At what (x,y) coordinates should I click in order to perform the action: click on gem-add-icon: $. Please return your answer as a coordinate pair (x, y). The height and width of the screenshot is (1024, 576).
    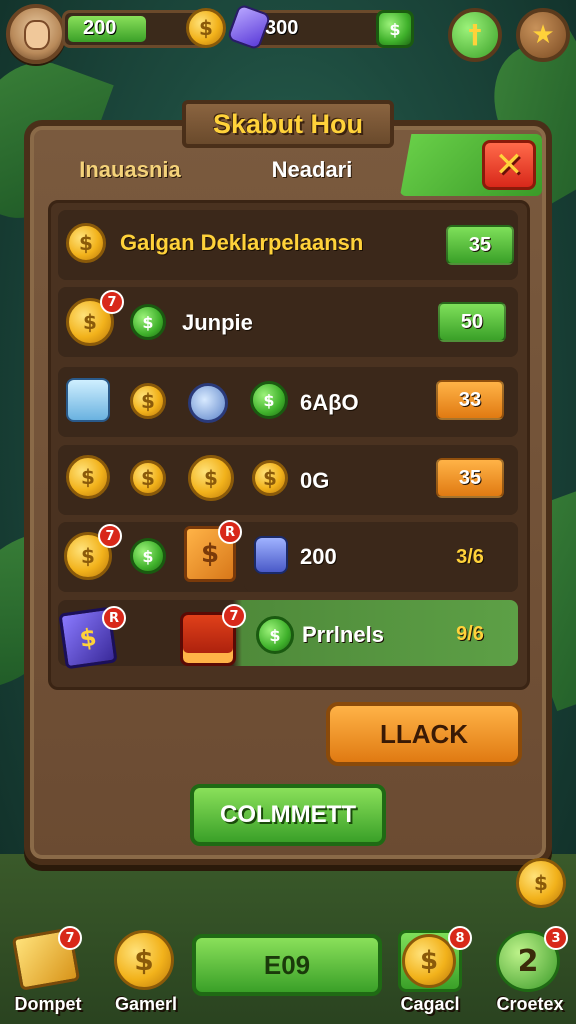
    Looking at the image, I should click on (395, 29).